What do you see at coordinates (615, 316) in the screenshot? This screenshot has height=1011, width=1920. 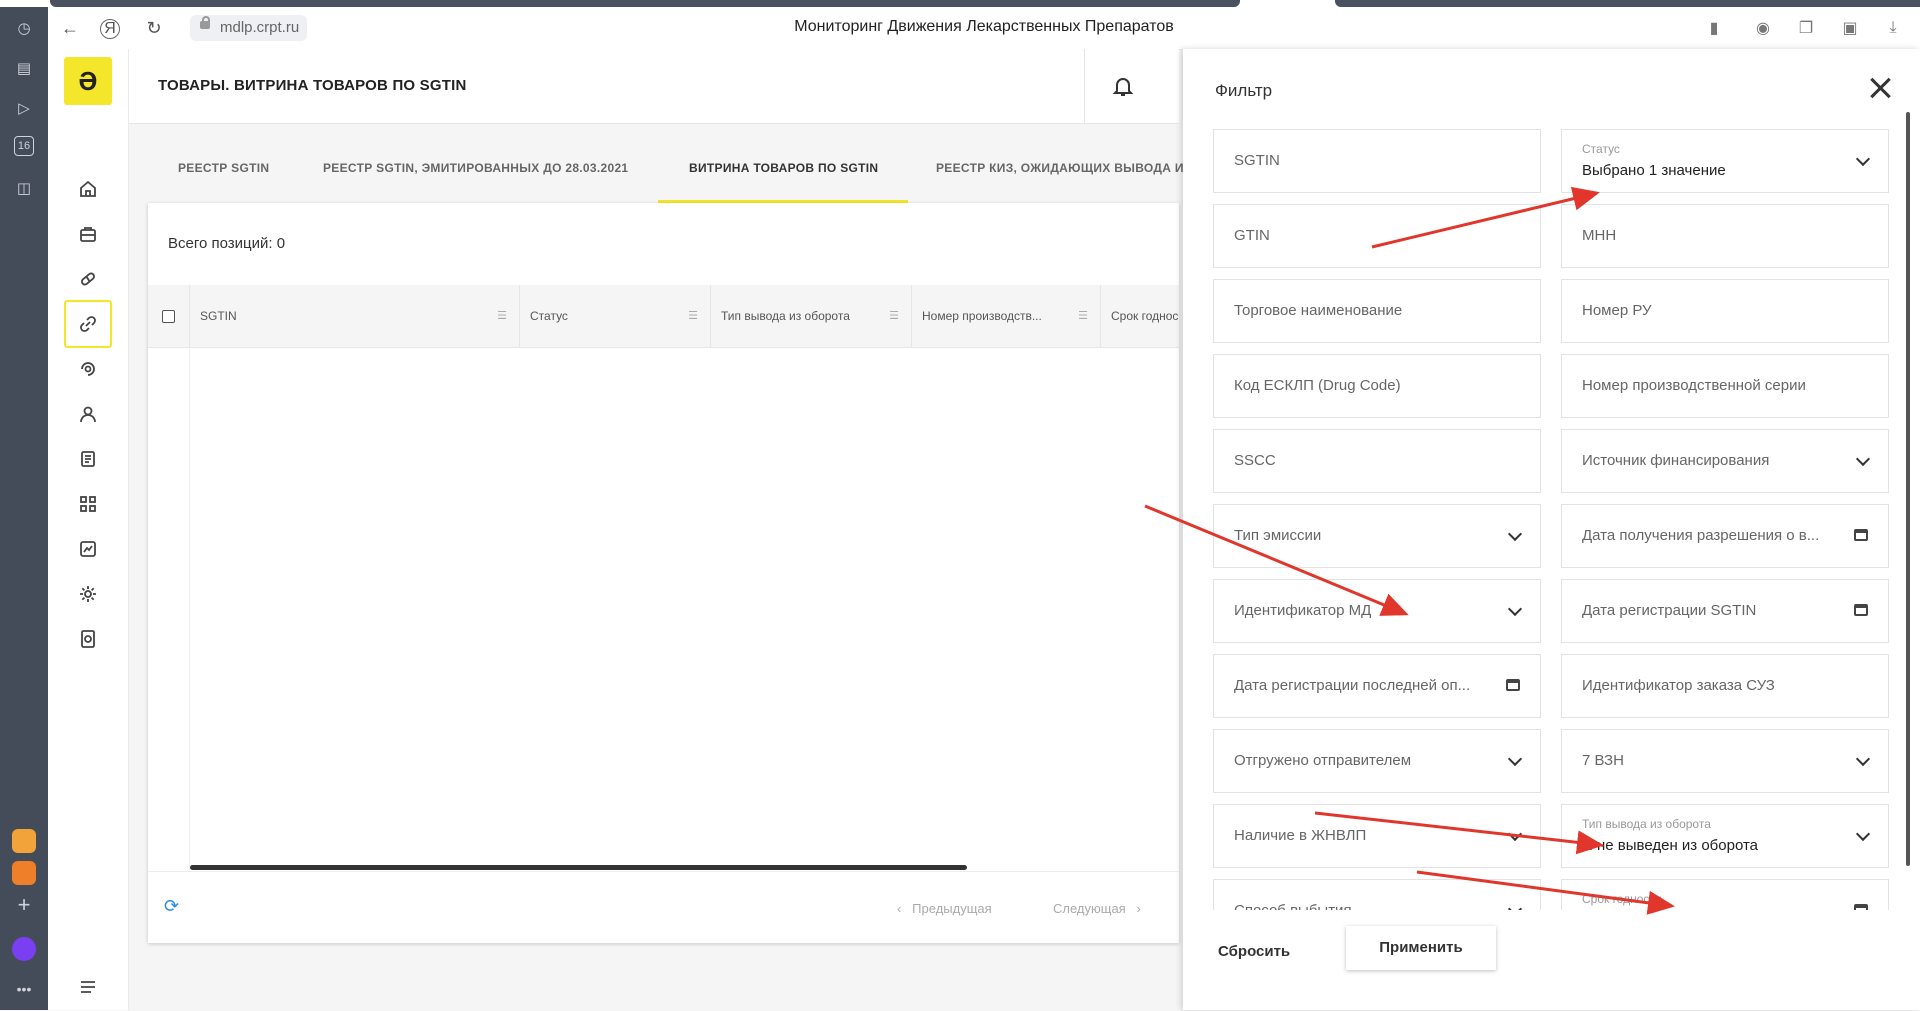 I see `column-header-status: Статус ☰` at bounding box center [615, 316].